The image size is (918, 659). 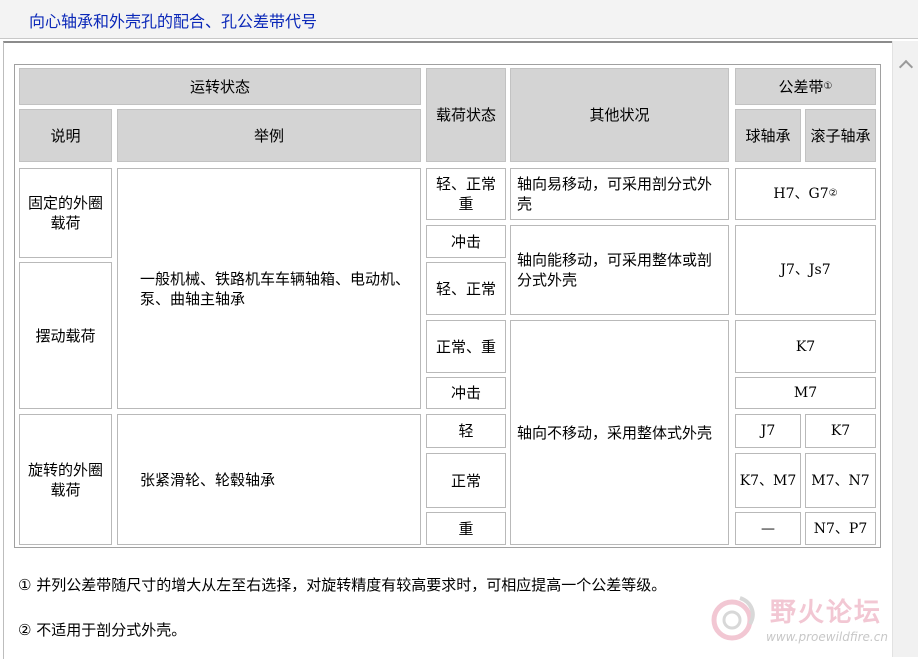 What do you see at coordinates (466, 393) in the screenshot?
I see `load-impact-2: 冲击` at bounding box center [466, 393].